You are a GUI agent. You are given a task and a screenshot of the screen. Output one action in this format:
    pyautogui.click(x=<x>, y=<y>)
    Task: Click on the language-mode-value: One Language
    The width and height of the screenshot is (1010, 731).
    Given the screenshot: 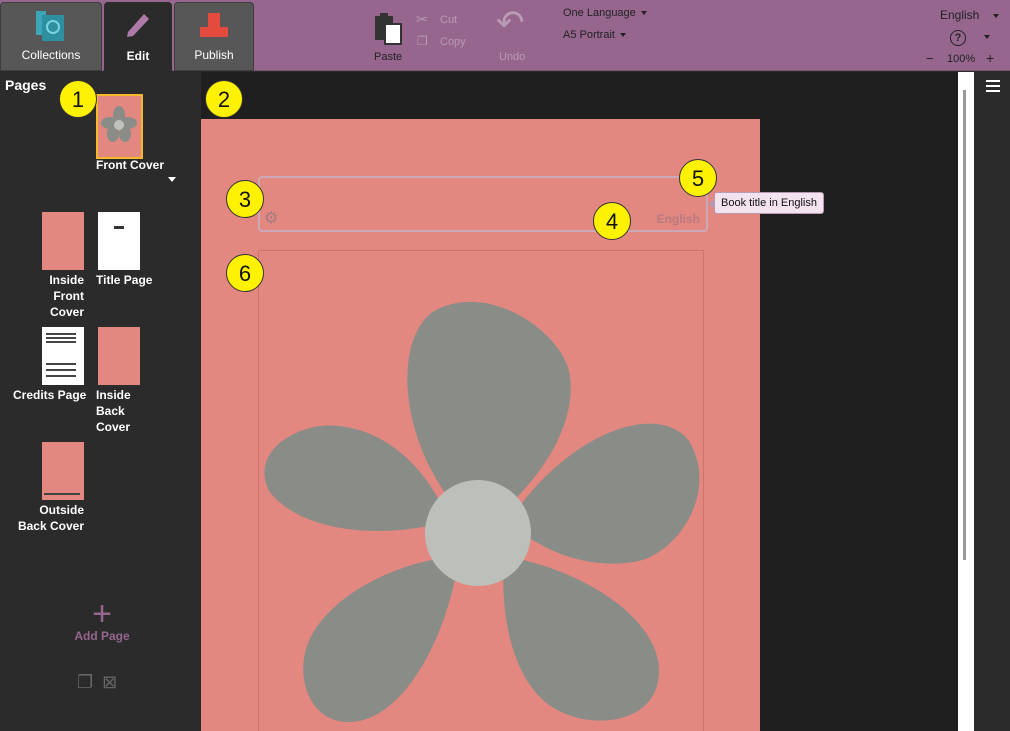 What is the action you would take?
    pyautogui.click(x=599, y=13)
    